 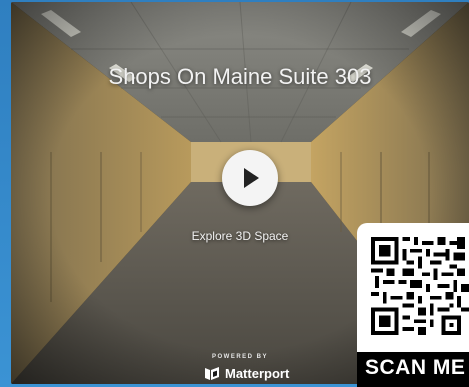 I want to click on qr-card: SCAN ME, so click(x=413, y=305).